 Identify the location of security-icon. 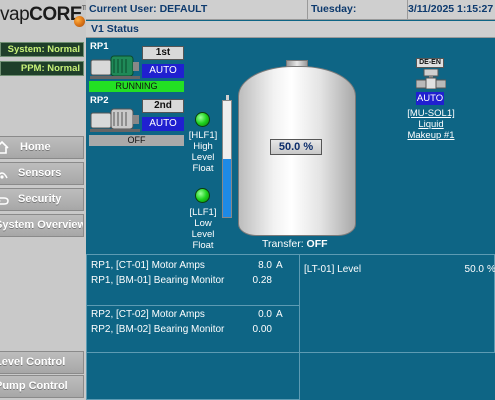
(4, 201).